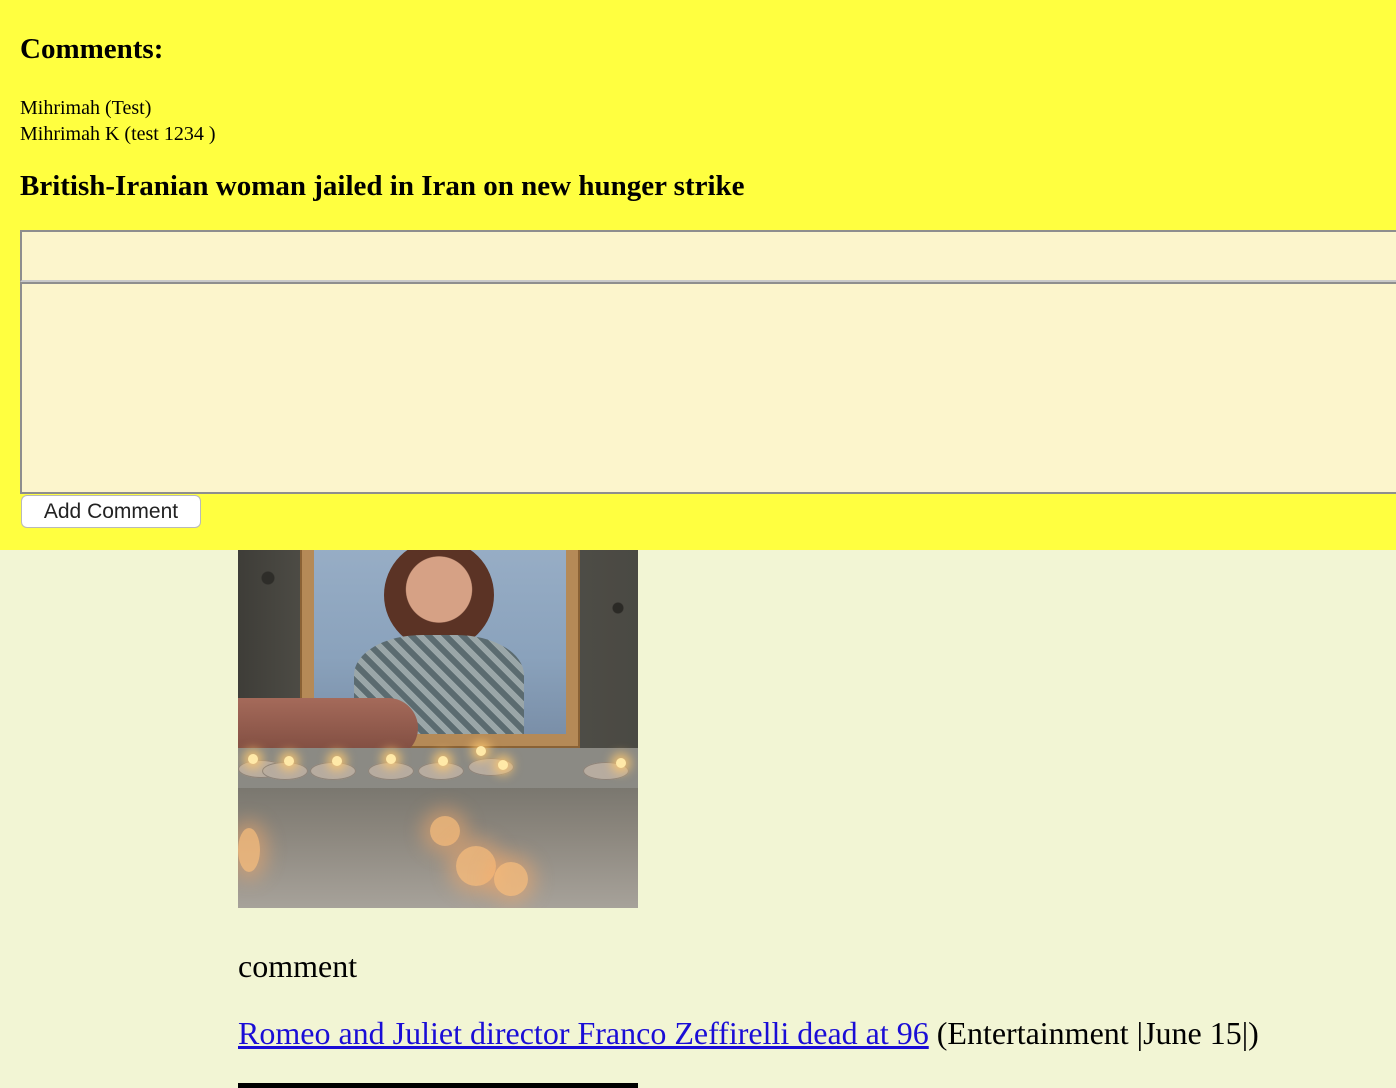  Describe the element at coordinates (708, 256) in the screenshot. I see `comment-title-input` at that location.